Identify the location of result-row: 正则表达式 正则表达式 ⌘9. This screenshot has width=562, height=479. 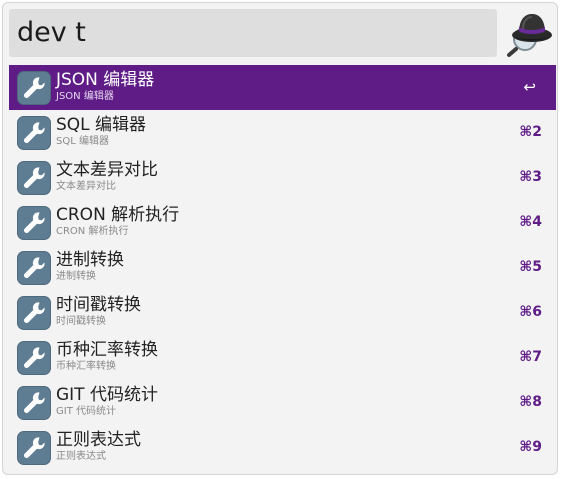
(282, 447).